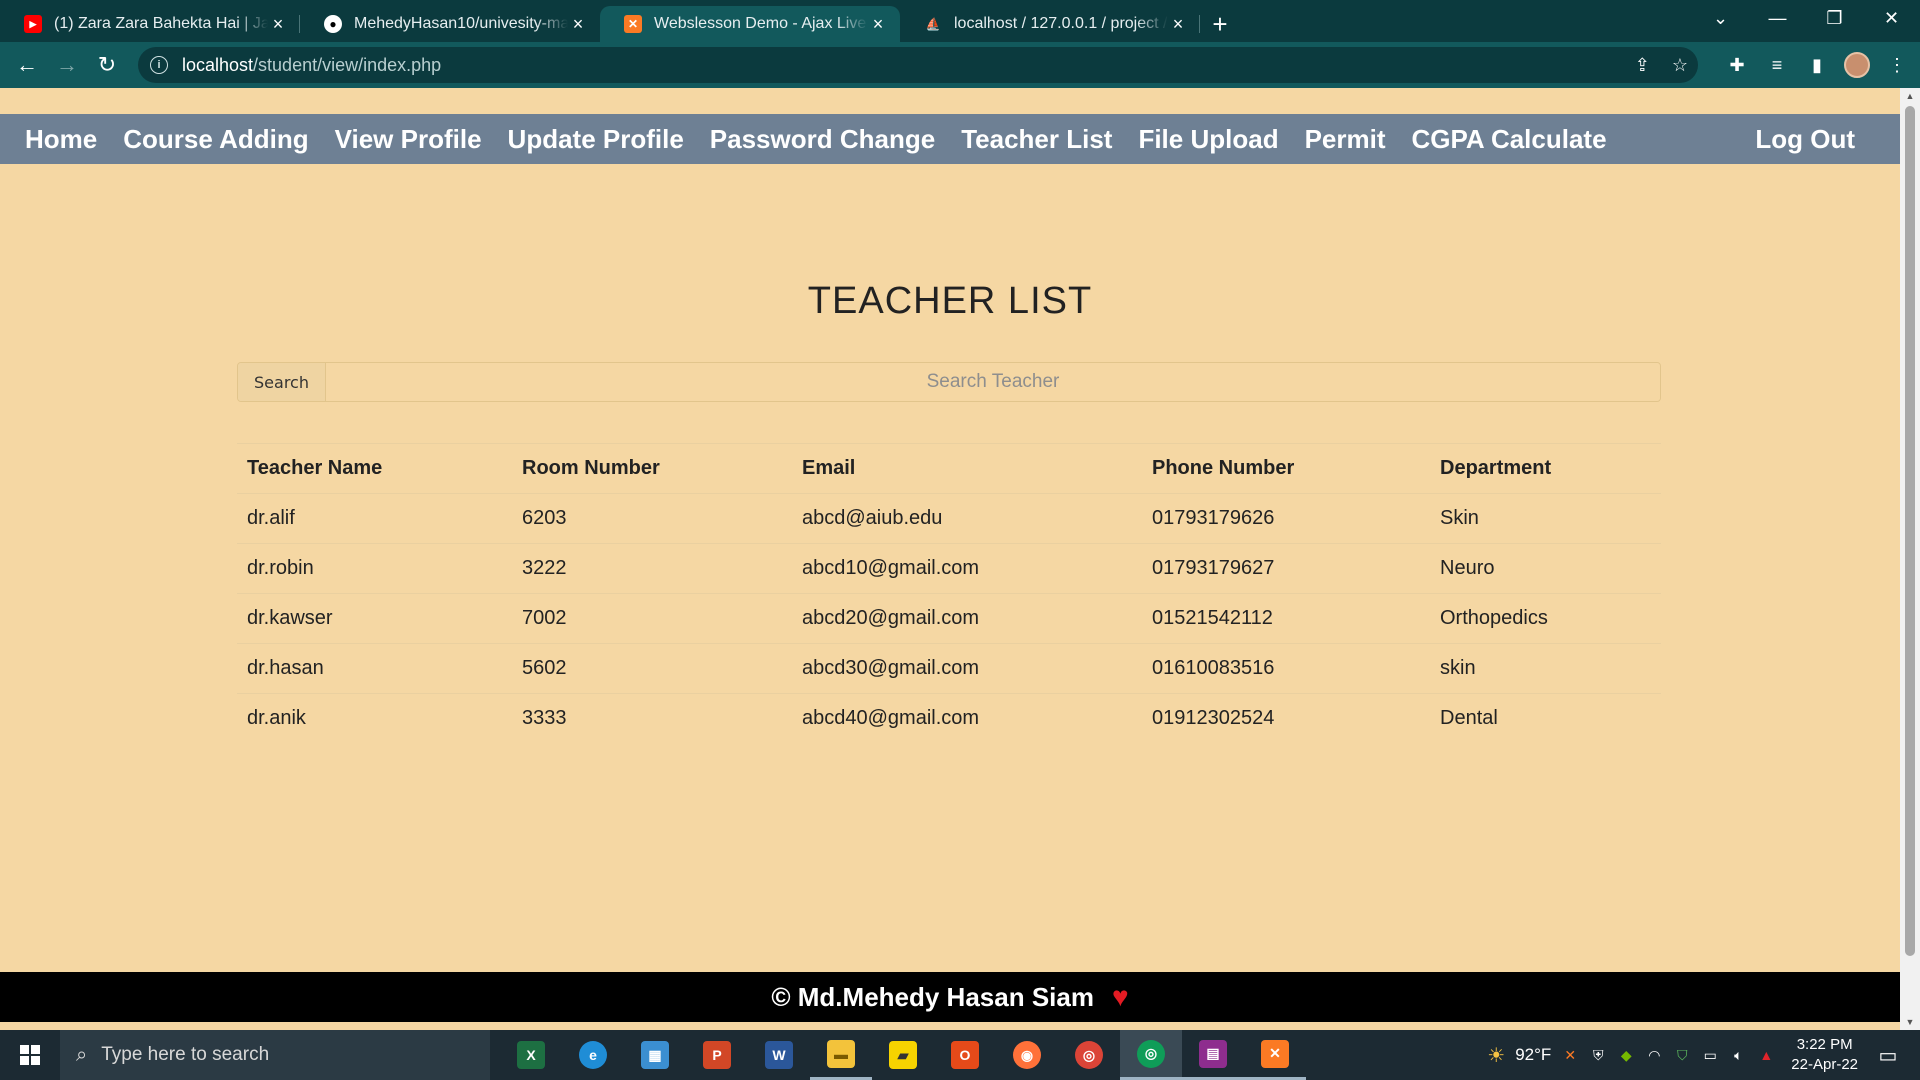 The height and width of the screenshot is (1080, 1920). I want to click on menu-log-out: Log Out, so click(1805, 139).